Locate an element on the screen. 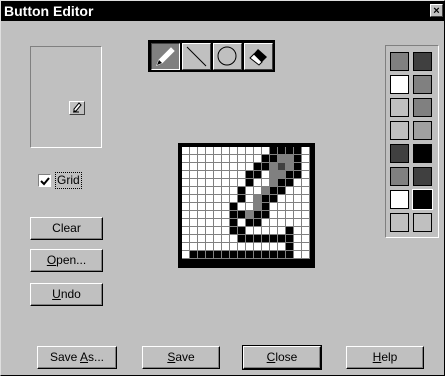  bitmap-canvas is located at coordinates (246, 205).